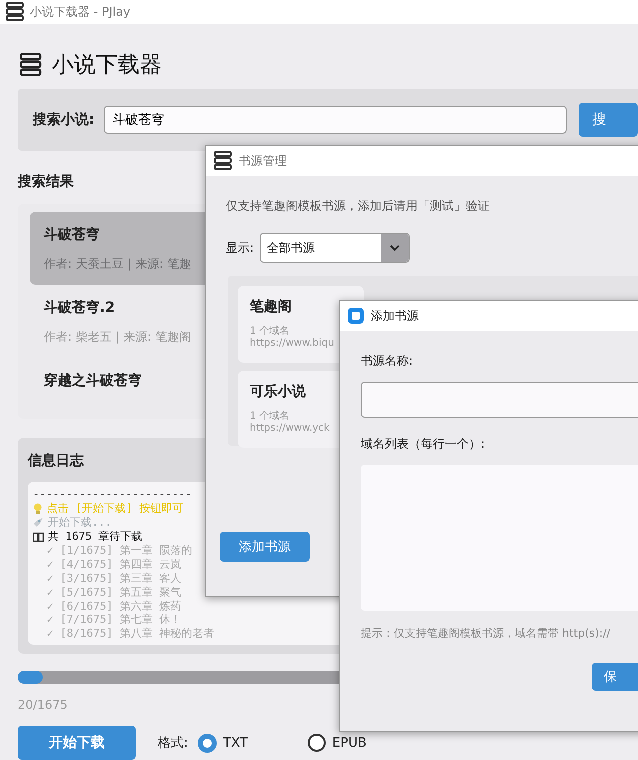 This screenshot has height=760, width=638. I want to click on log-line: 点击 [开始下载] 按钮即可, so click(115, 508).